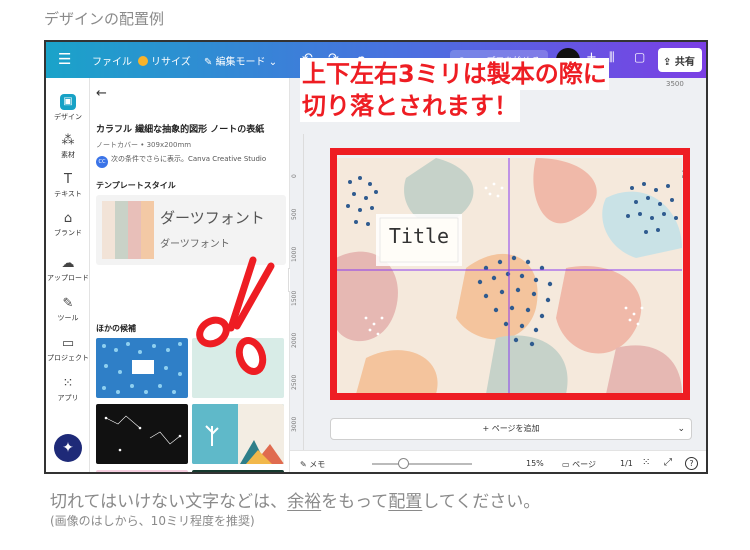 This screenshot has width=750, height=550. I want to click on nav-item-text: T テキスト, so click(68, 185).